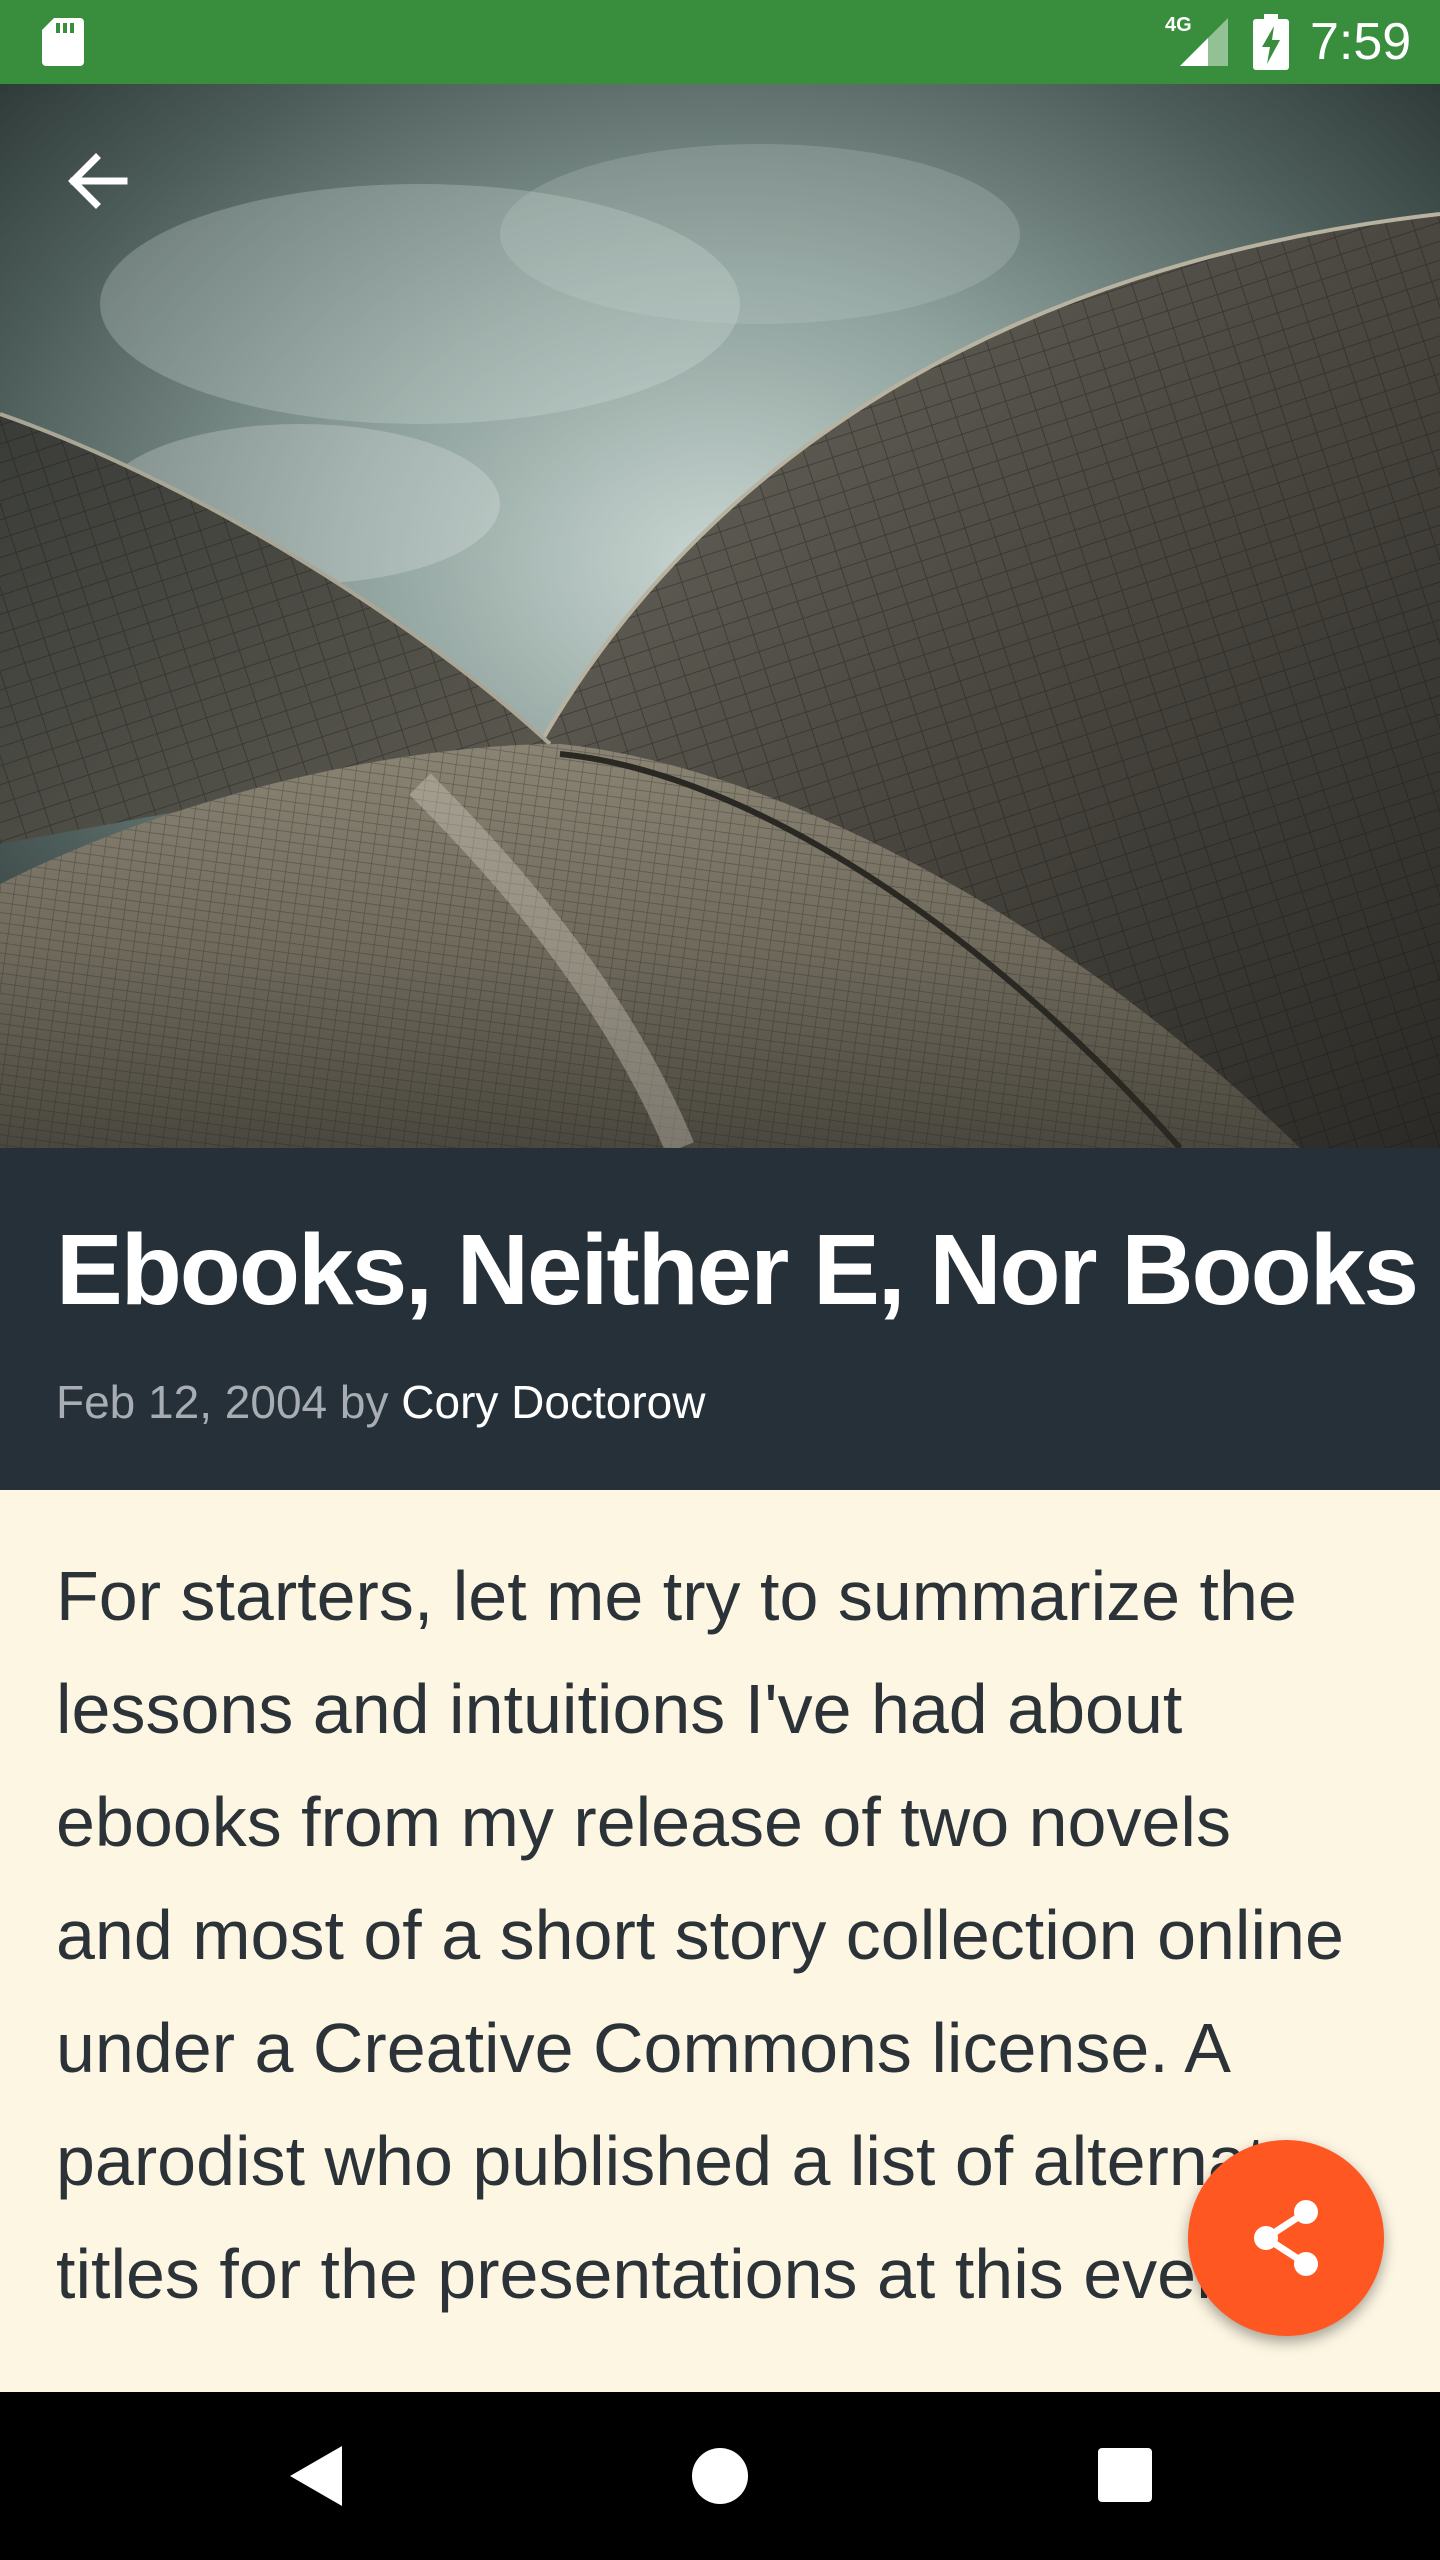 This screenshot has height=2560, width=1440. I want to click on nav-home-icon, so click(720, 2476).